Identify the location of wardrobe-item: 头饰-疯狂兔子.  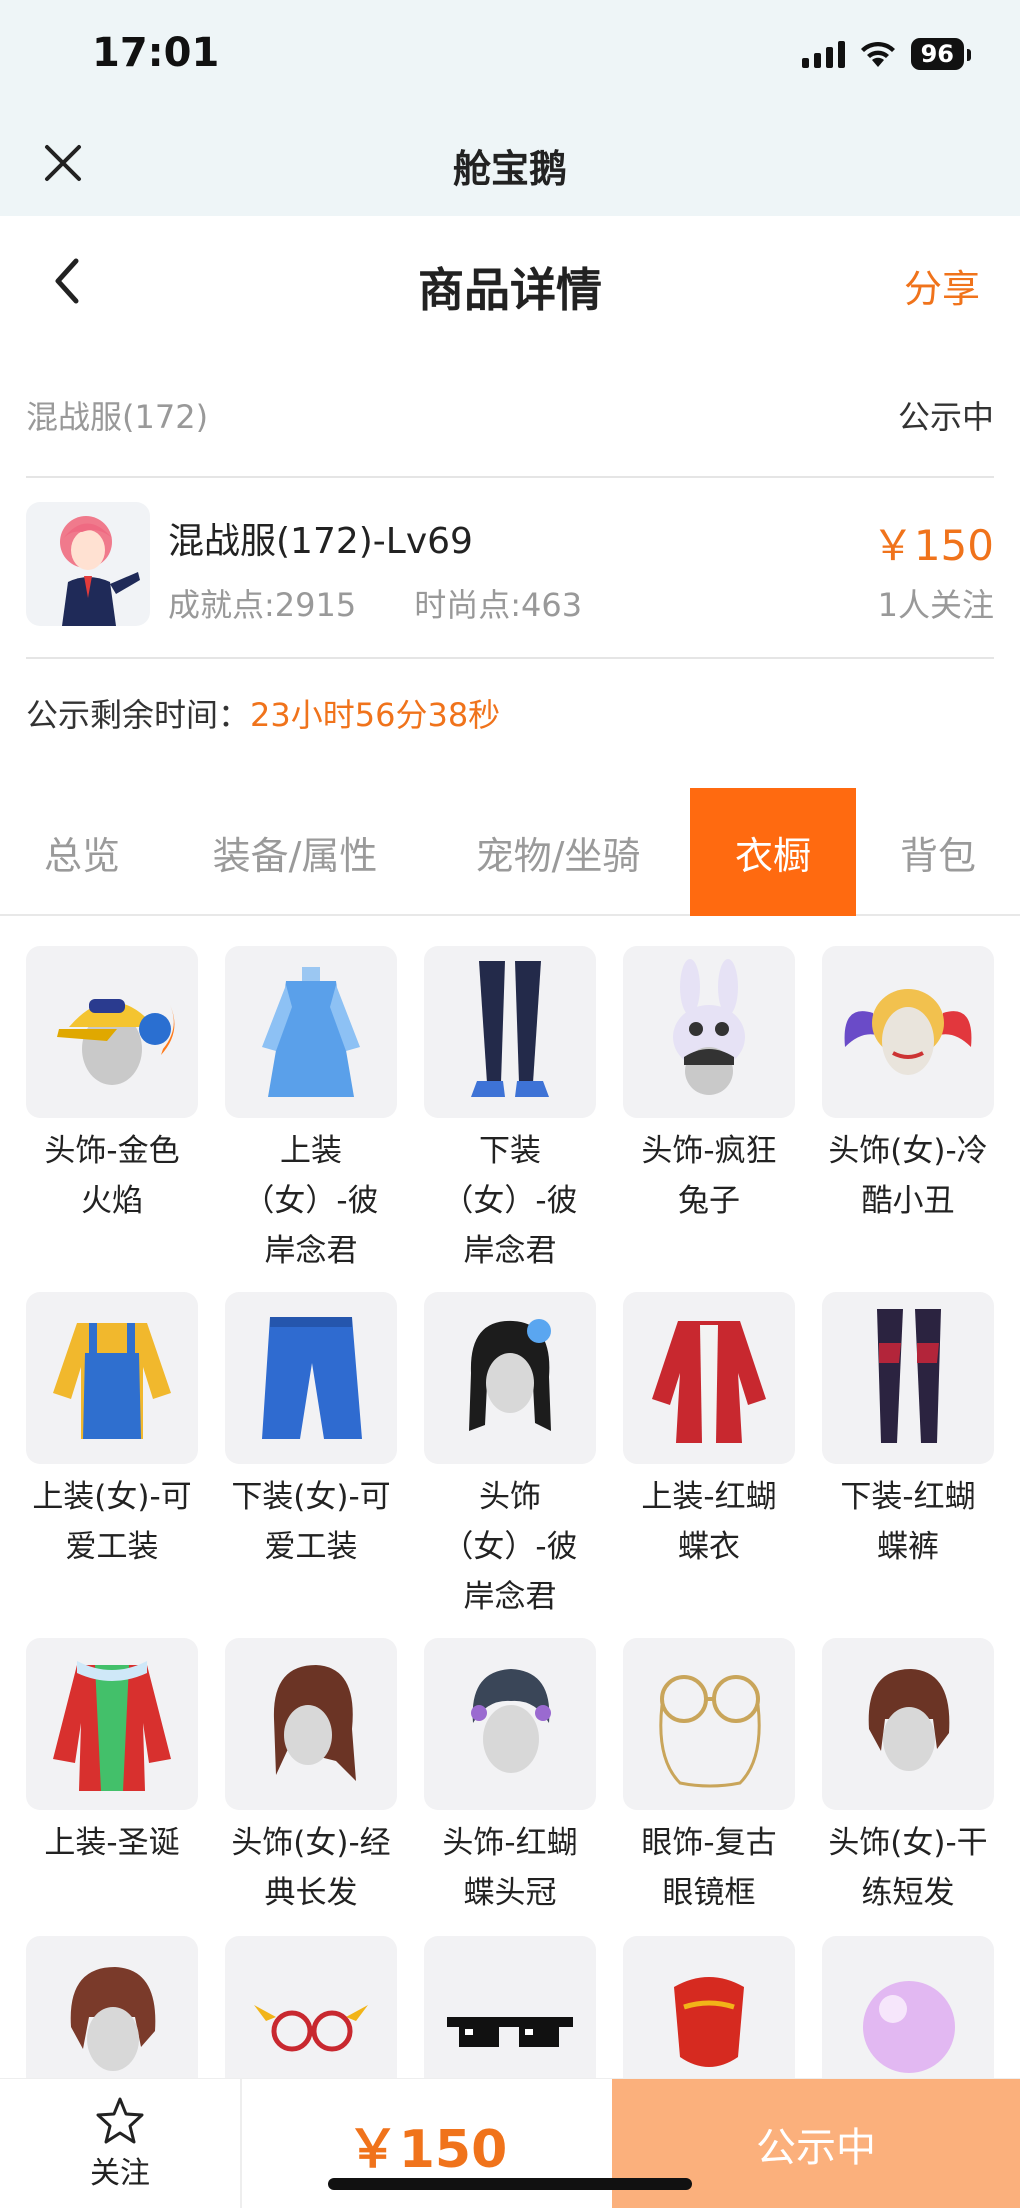
(709, 1086).